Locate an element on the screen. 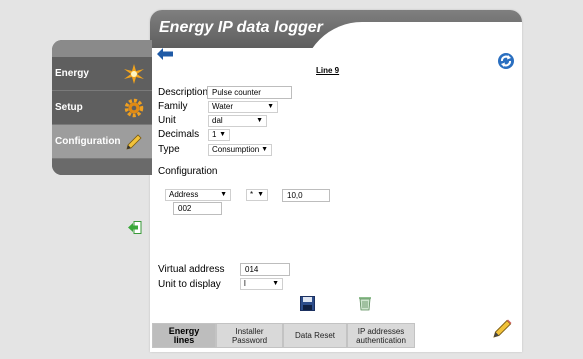 This screenshot has height=359, width=583. decimals-select: 1 ▼ is located at coordinates (219, 135).